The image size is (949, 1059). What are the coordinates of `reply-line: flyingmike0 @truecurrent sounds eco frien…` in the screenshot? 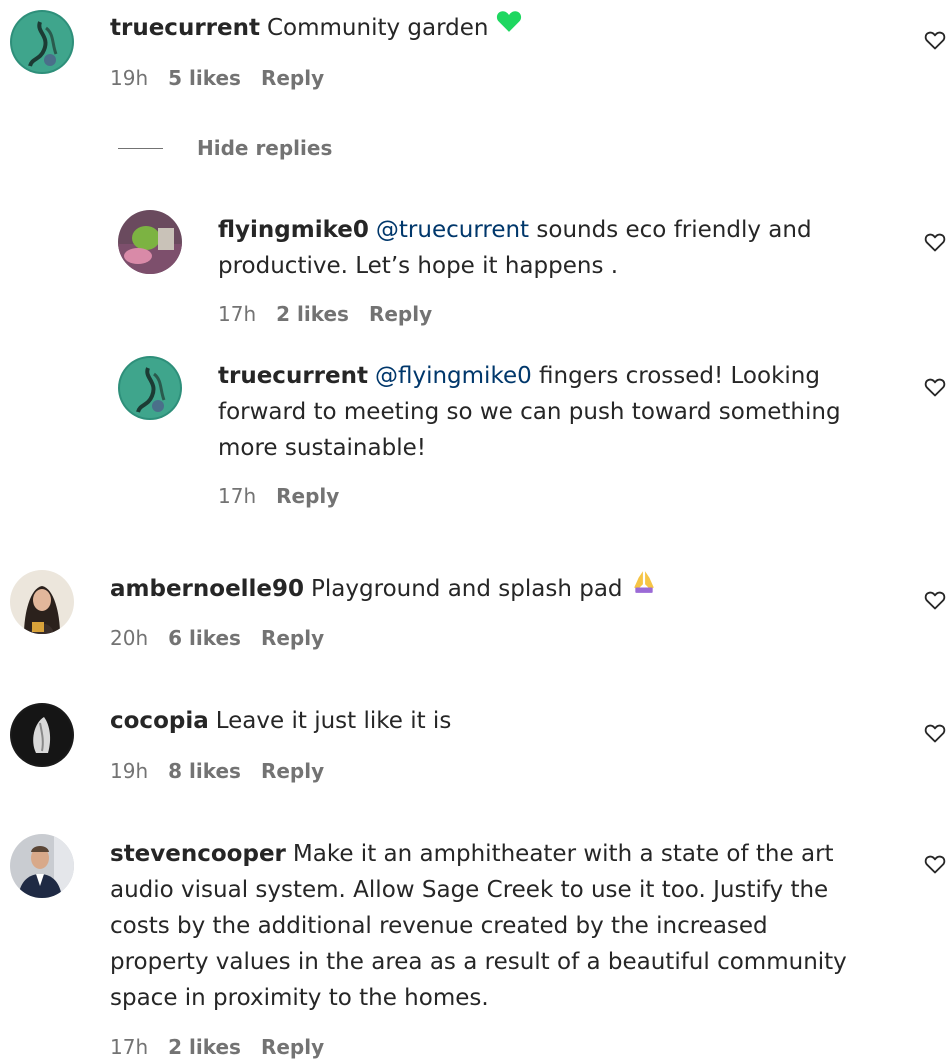 It's located at (515, 230).